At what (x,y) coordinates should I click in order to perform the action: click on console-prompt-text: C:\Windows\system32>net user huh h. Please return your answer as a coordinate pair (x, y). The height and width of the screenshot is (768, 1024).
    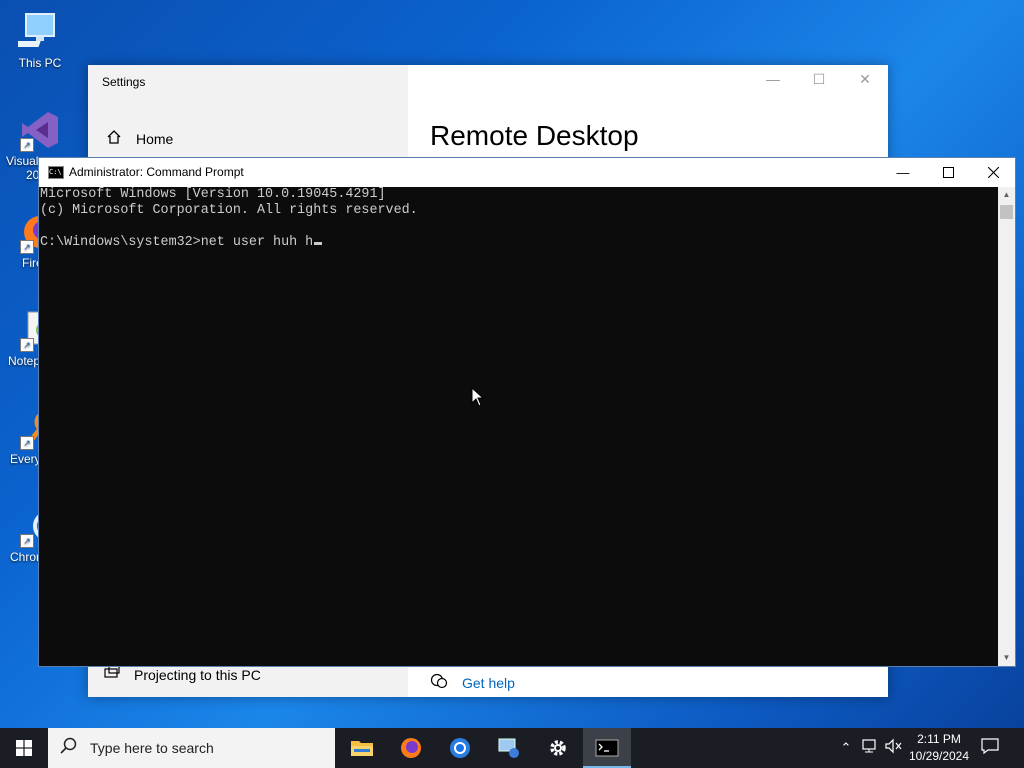
    Looking at the image, I should click on (177, 242).